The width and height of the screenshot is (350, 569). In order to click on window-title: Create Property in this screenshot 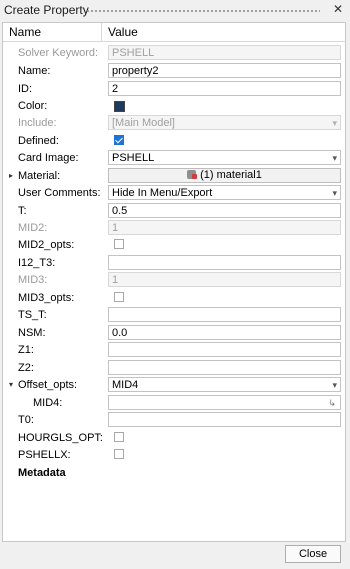, I will do `click(46, 10)`.